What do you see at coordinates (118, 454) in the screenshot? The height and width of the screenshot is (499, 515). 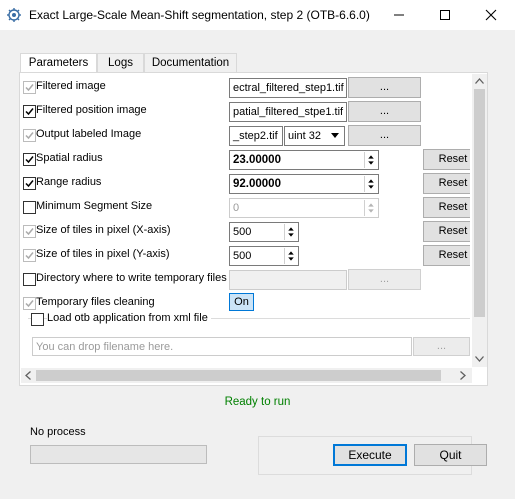 I see `progress-bar` at bounding box center [118, 454].